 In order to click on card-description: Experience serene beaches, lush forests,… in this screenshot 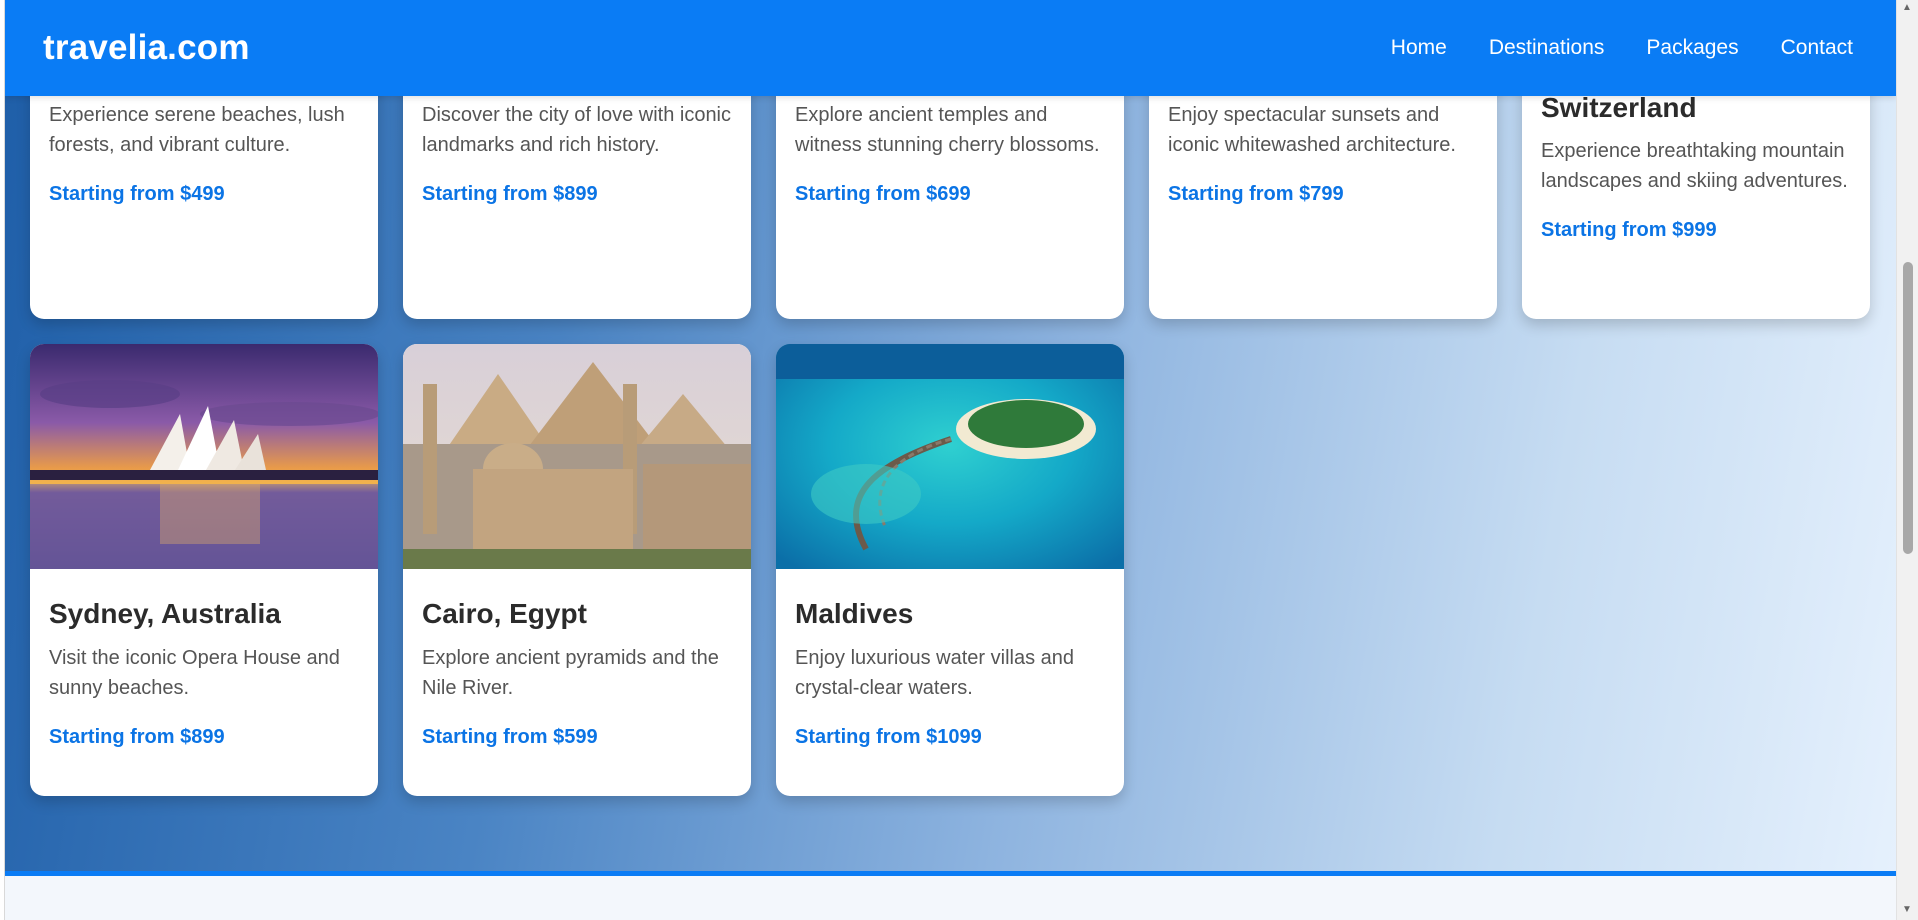, I will do `click(197, 130)`.